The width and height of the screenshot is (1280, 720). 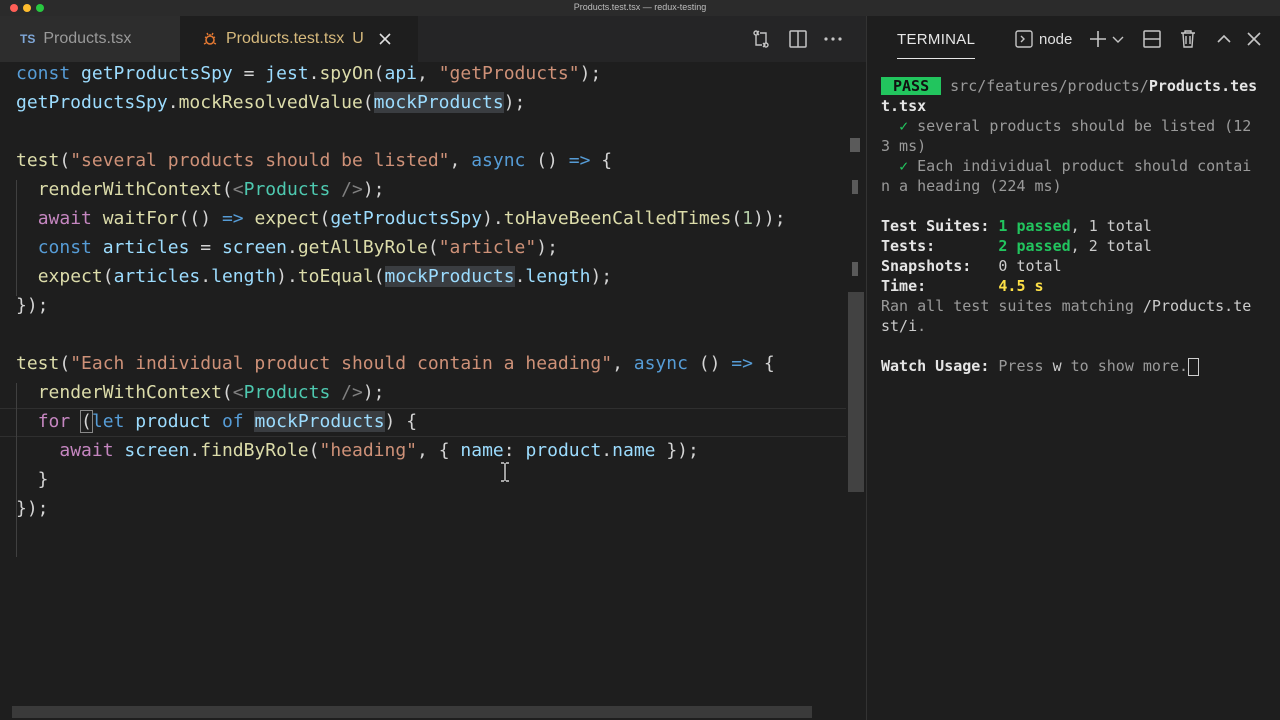 What do you see at coordinates (32, 508) in the screenshot?
I see `code-line-14: });` at bounding box center [32, 508].